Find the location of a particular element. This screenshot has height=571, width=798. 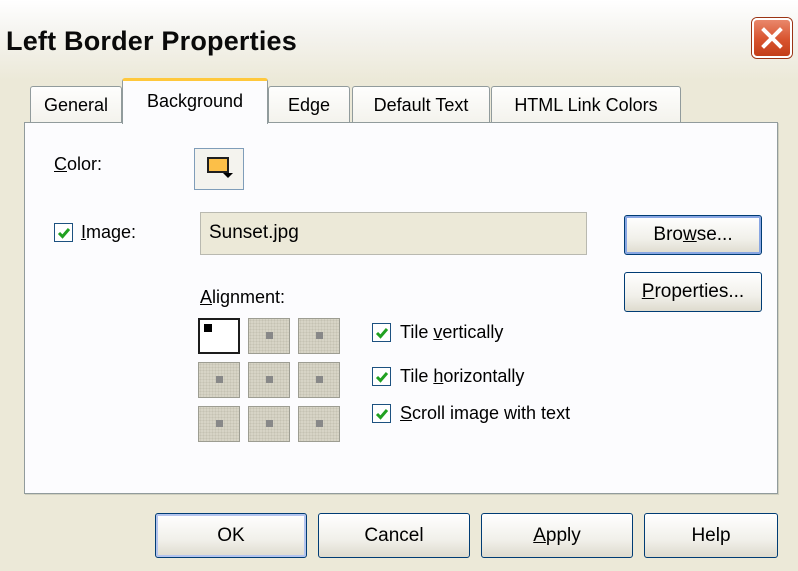

apply-button: Apply is located at coordinates (557, 535).